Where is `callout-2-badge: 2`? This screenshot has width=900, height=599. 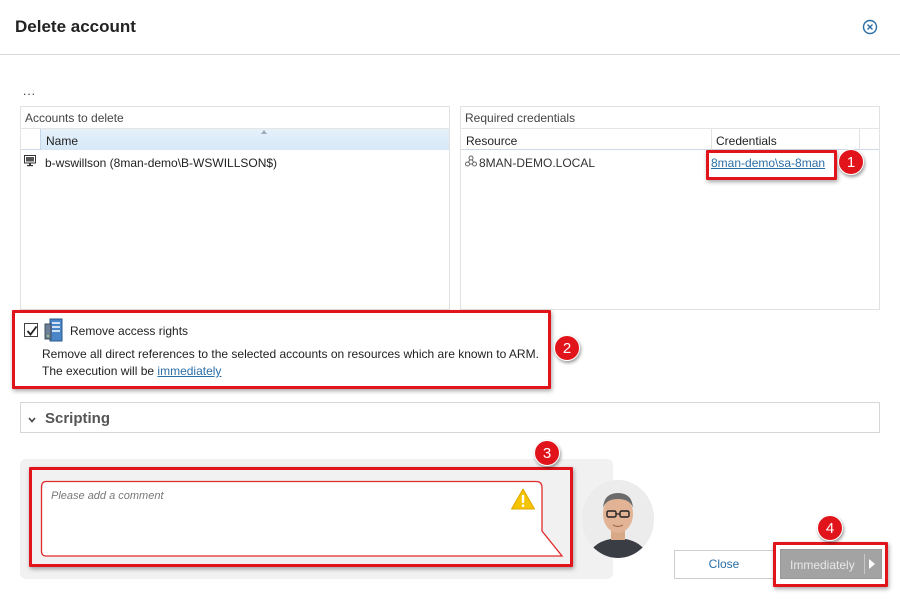
callout-2-badge: 2 is located at coordinates (567, 348).